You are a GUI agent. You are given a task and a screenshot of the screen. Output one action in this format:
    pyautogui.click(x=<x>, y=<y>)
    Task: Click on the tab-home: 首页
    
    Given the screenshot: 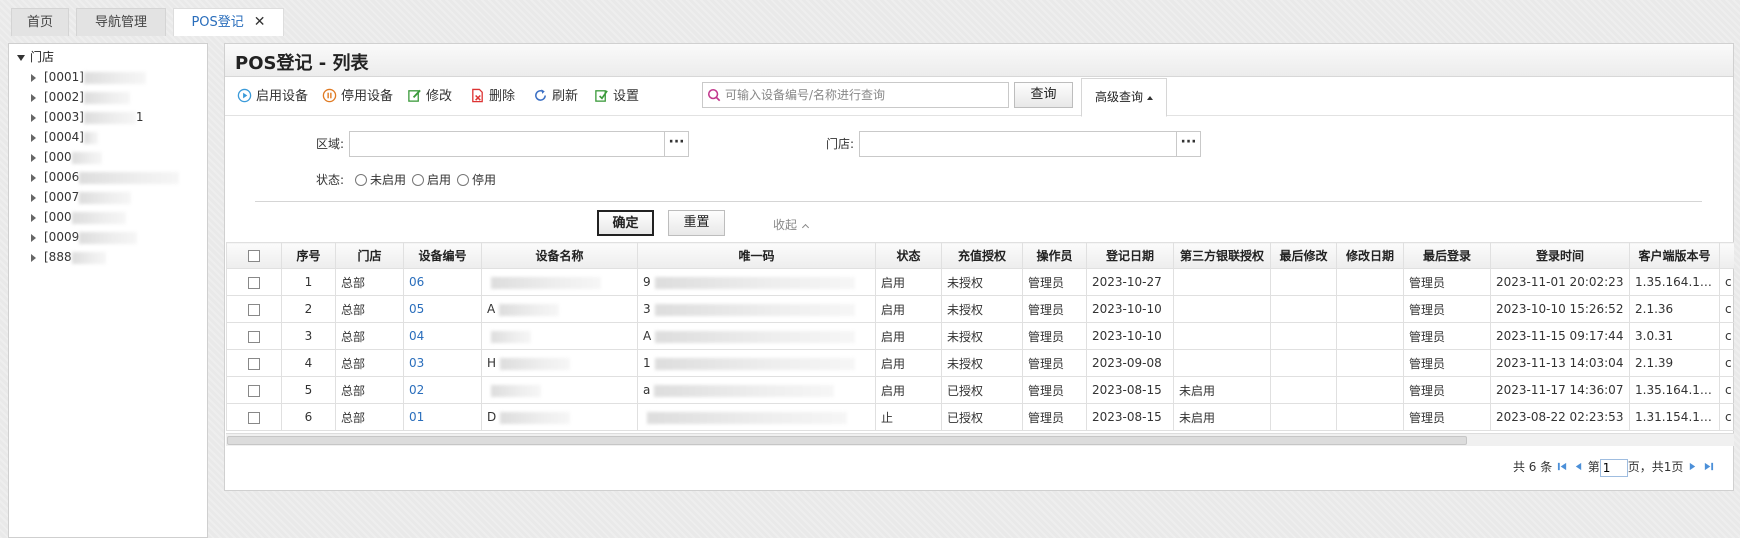 What is the action you would take?
    pyautogui.click(x=40, y=22)
    